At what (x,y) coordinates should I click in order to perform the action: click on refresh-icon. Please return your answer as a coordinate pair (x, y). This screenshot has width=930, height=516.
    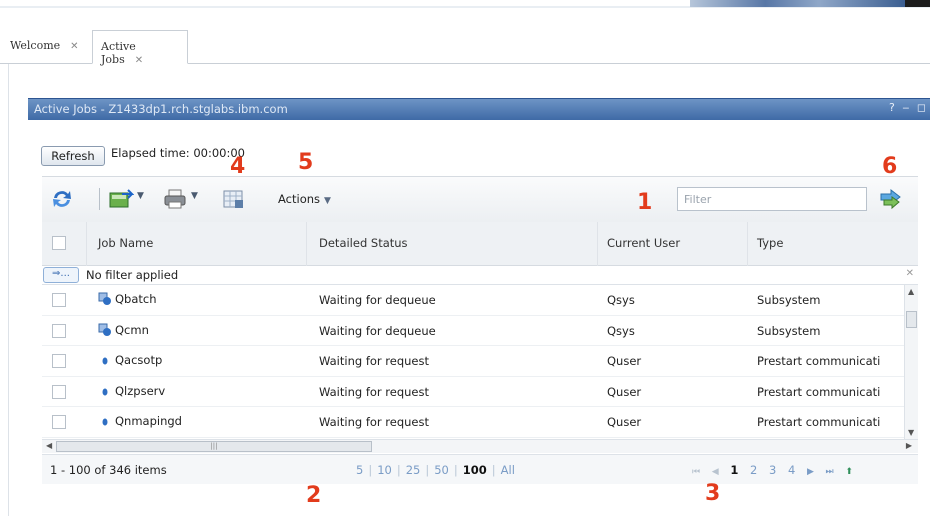
    Looking at the image, I should click on (62, 200).